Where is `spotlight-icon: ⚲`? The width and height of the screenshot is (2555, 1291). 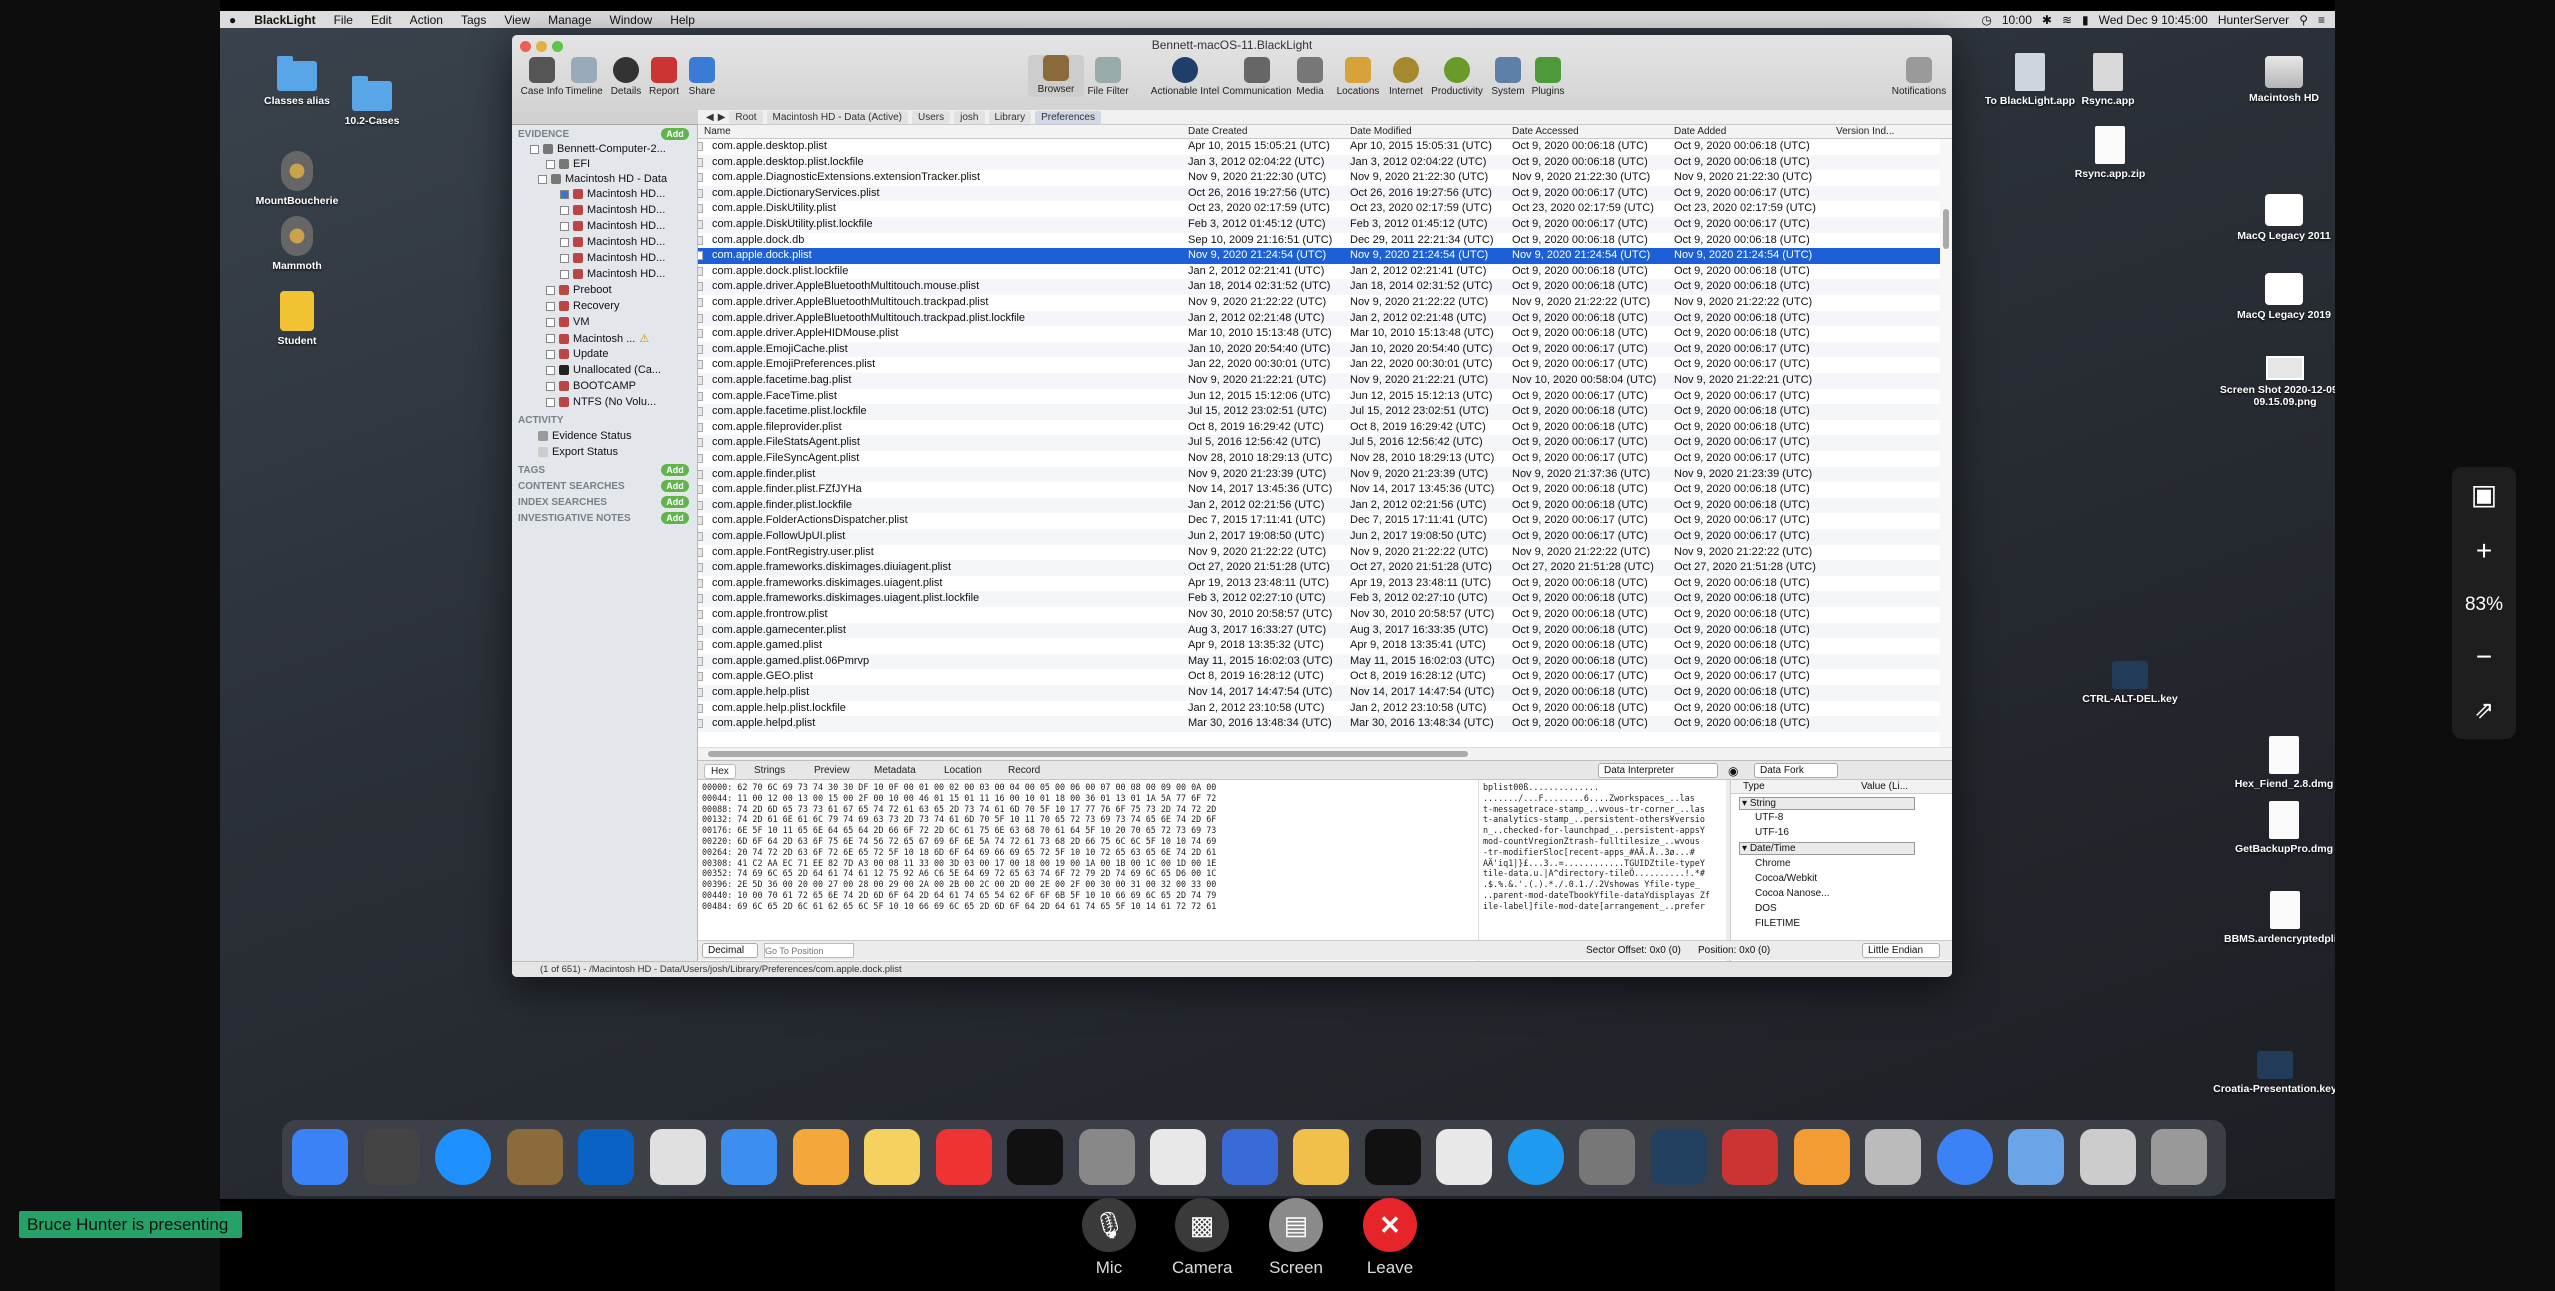 spotlight-icon: ⚲ is located at coordinates (2303, 20).